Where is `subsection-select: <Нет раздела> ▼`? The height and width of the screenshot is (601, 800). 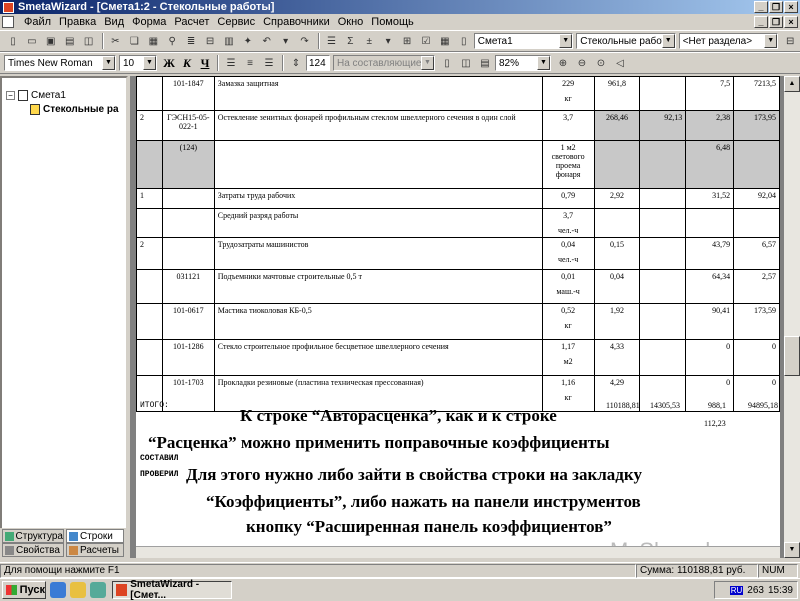
subsection-select: <Нет раздела> ▼ is located at coordinates (728, 41).